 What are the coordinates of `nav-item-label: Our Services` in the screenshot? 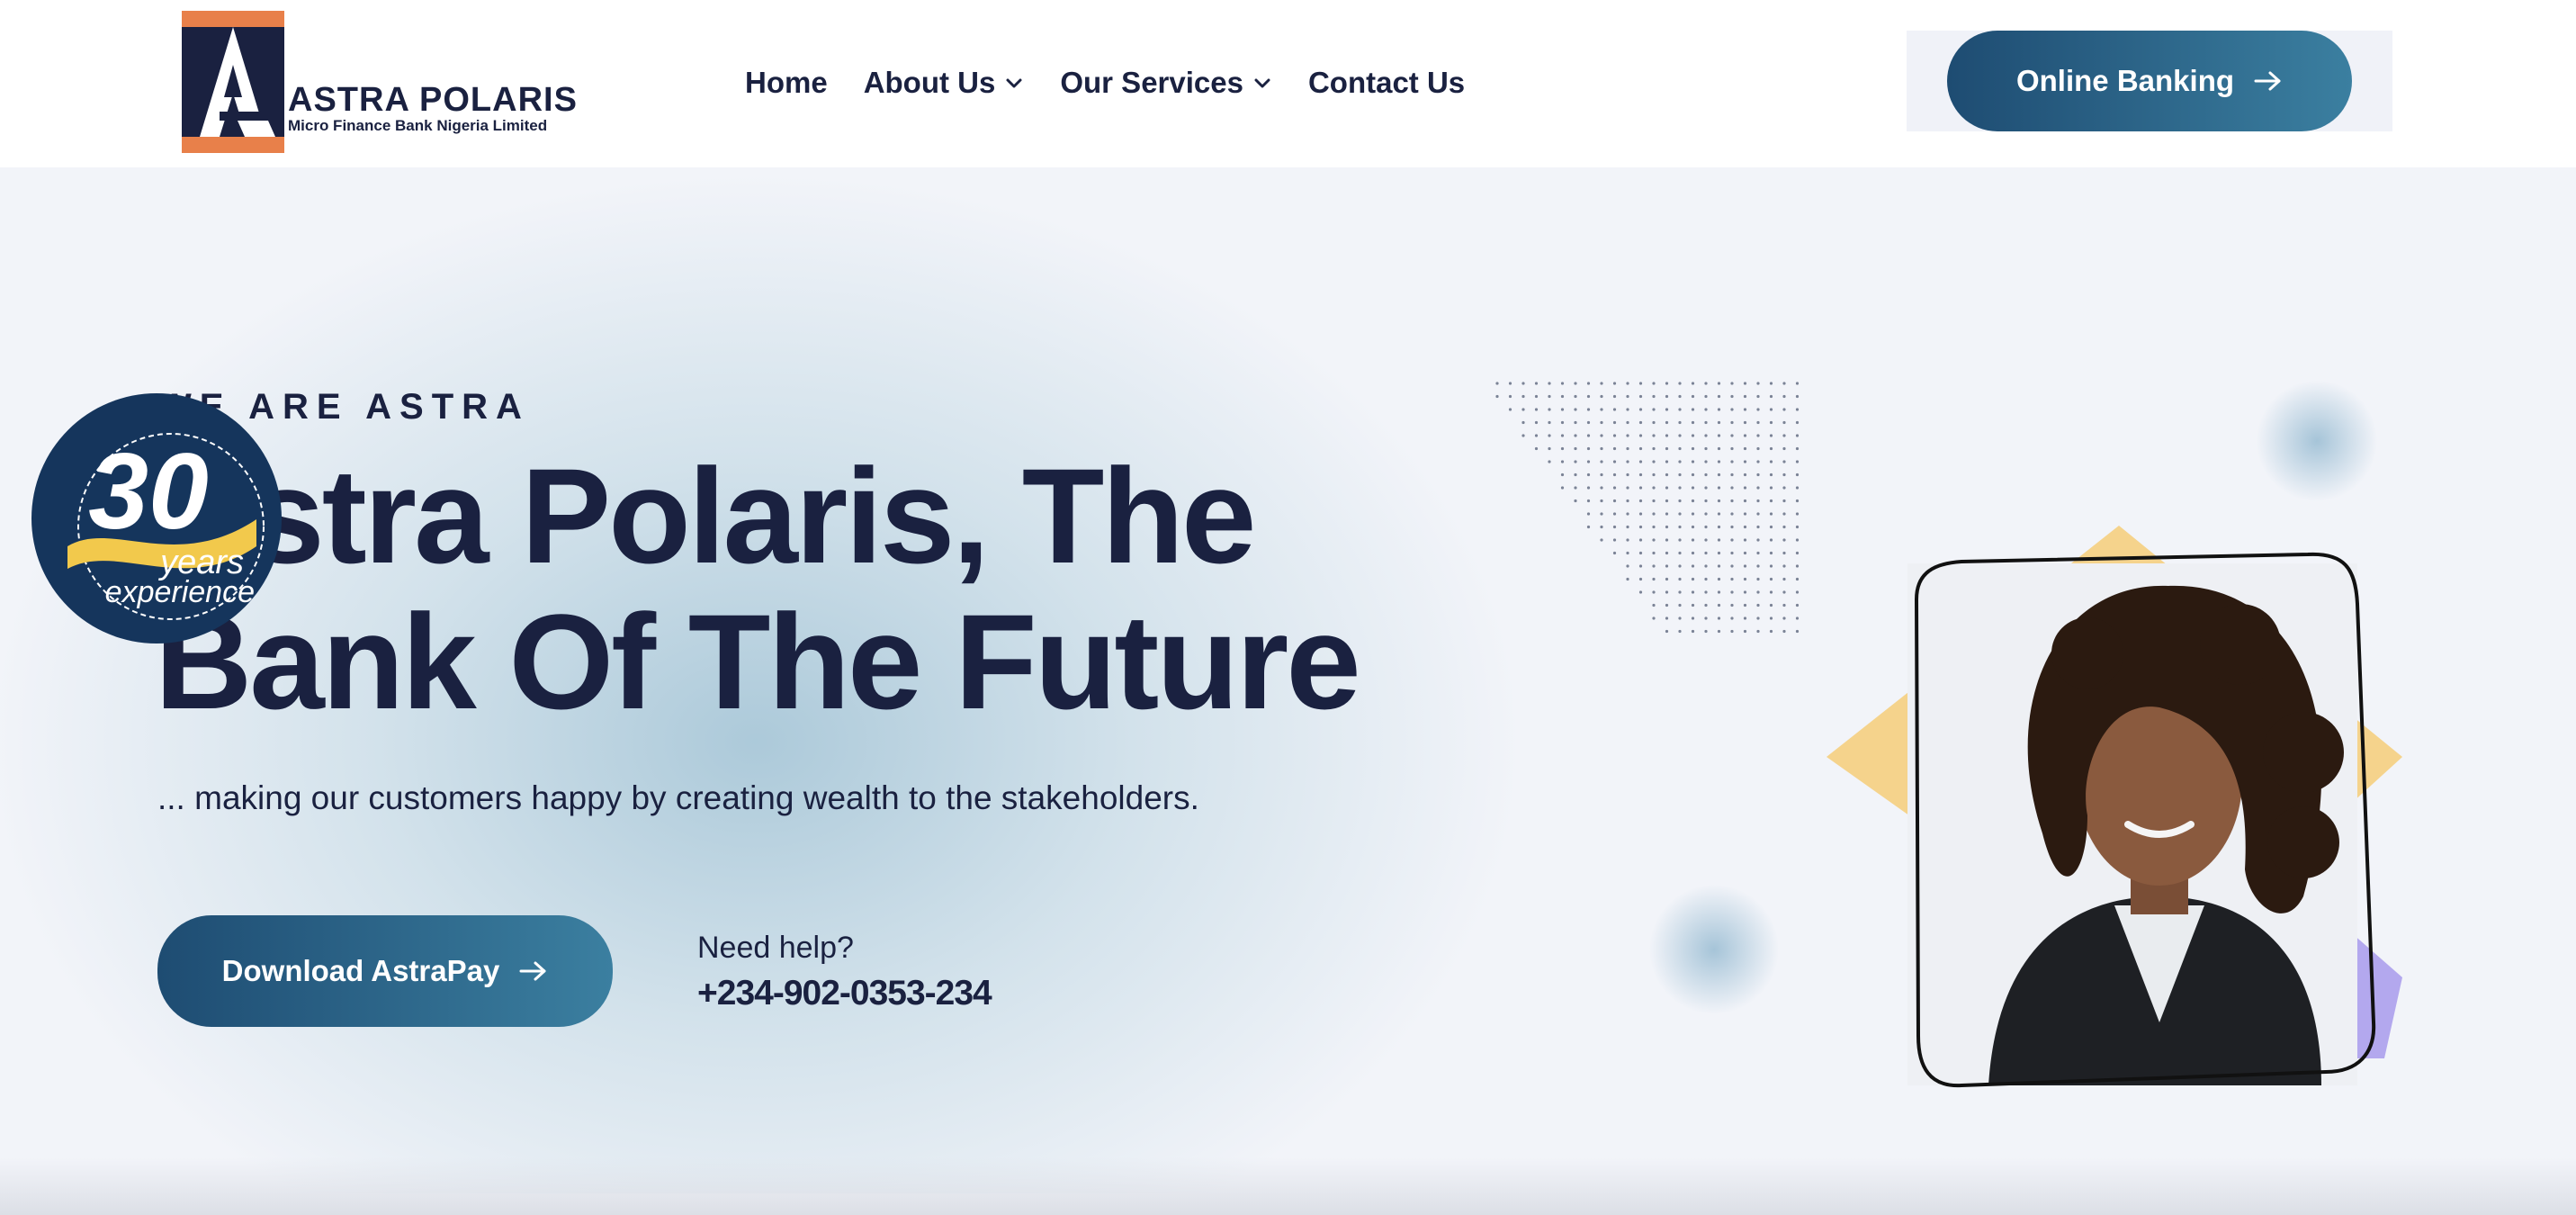 It's located at (1152, 82).